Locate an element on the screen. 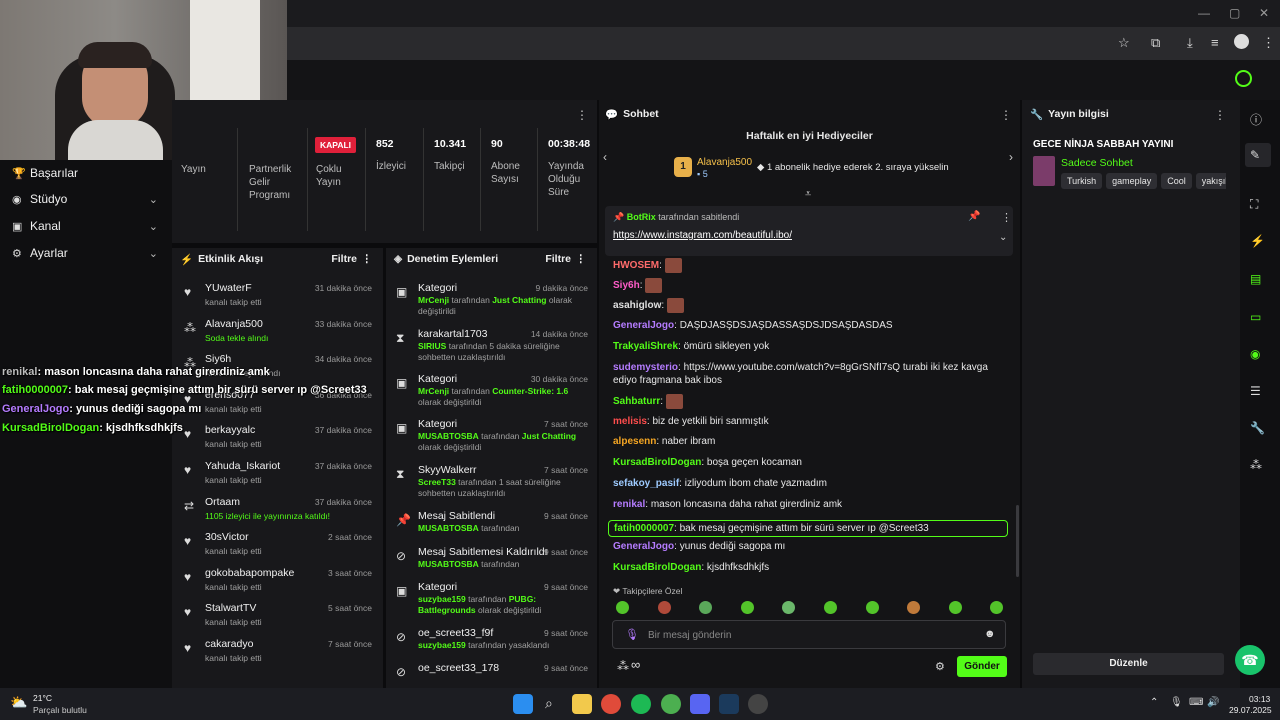 The width and height of the screenshot is (1280, 720). network-icon: ⌨ is located at coordinates (1196, 702).